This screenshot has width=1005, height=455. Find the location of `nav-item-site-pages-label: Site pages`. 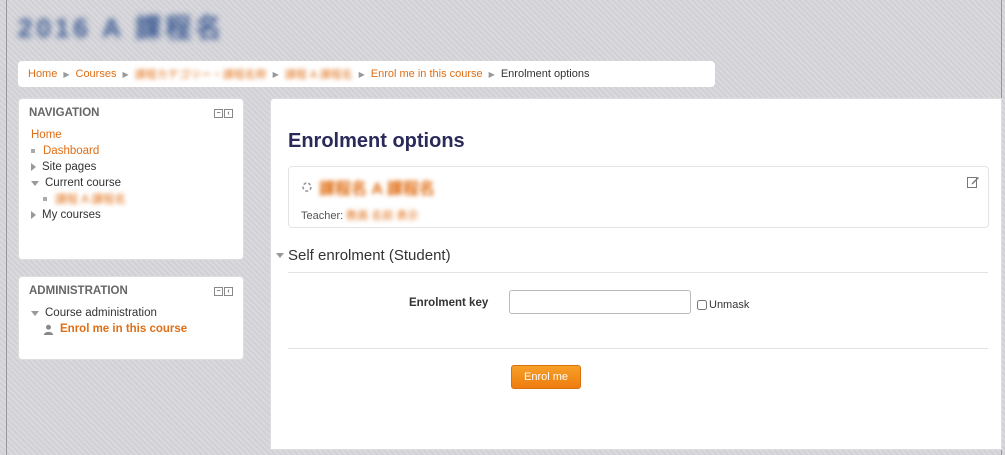

nav-item-site-pages-label: Site pages is located at coordinates (69, 167).